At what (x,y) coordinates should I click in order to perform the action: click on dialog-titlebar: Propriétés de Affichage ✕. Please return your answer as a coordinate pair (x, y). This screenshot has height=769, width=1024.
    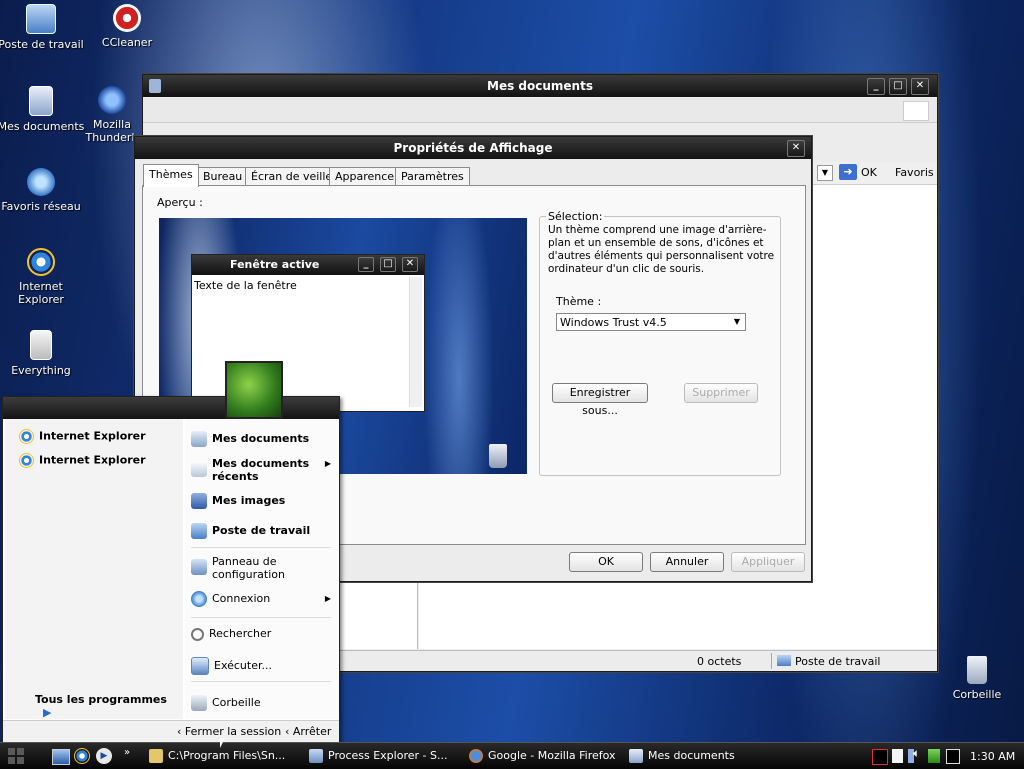
    Looking at the image, I should click on (473, 148).